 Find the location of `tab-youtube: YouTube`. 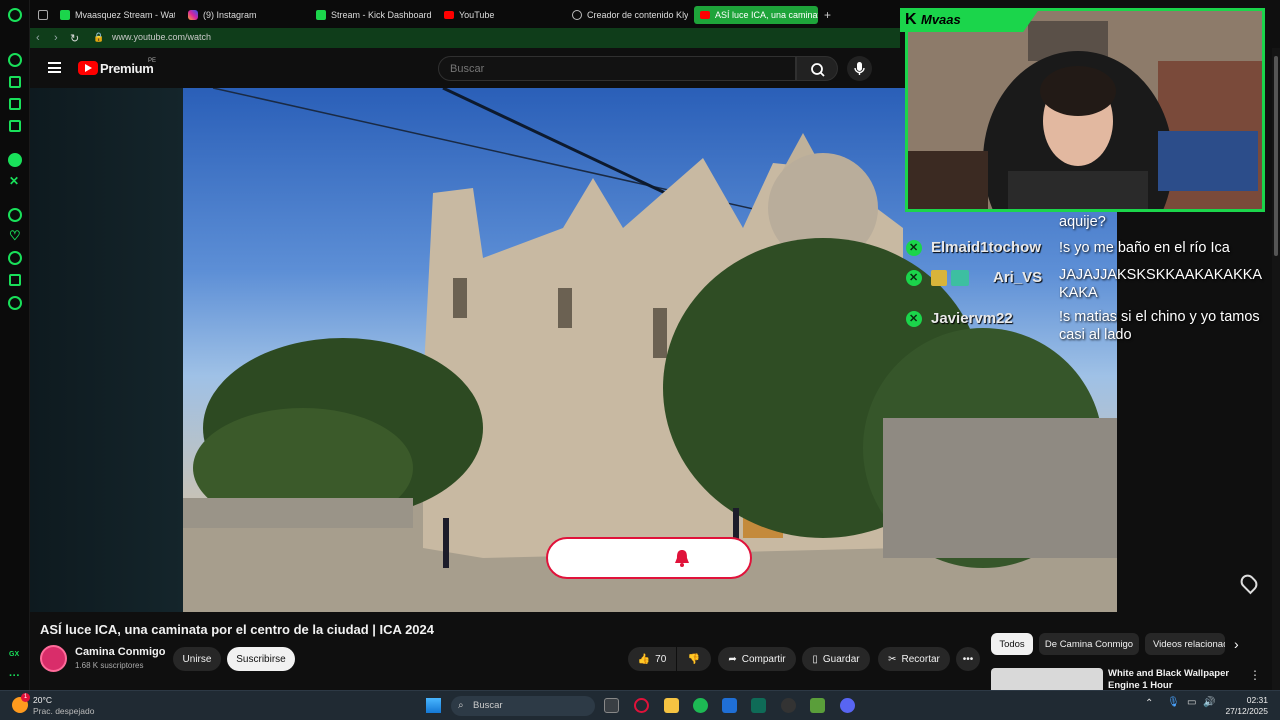

tab-youtube: YouTube is located at coordinates (489, 15).